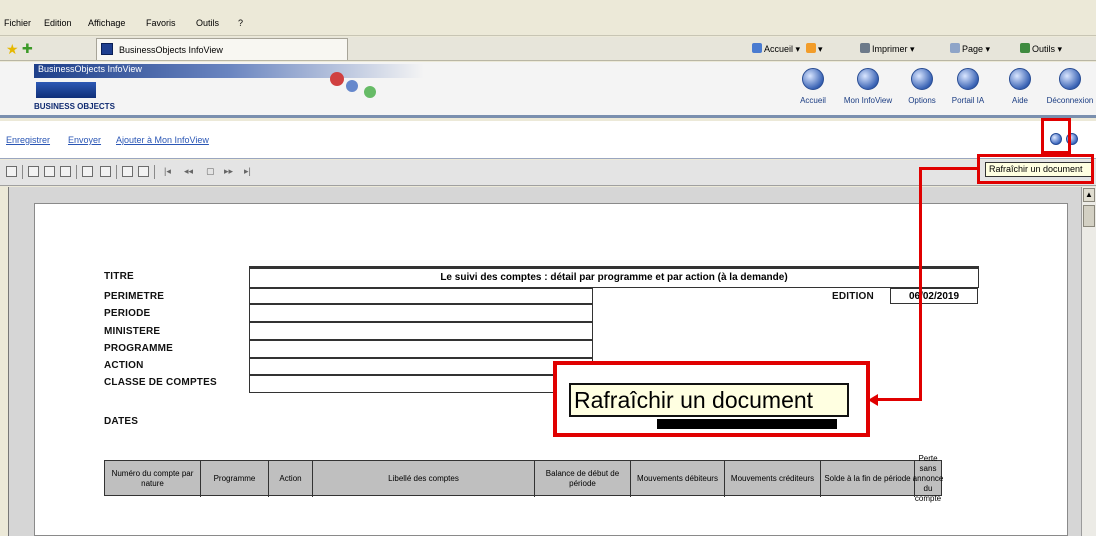 This screenshot has height=536, width=1096. Describe the element at coordinates (11, 171) in the screenshot. I see `panel-toggle-icon` at that location.